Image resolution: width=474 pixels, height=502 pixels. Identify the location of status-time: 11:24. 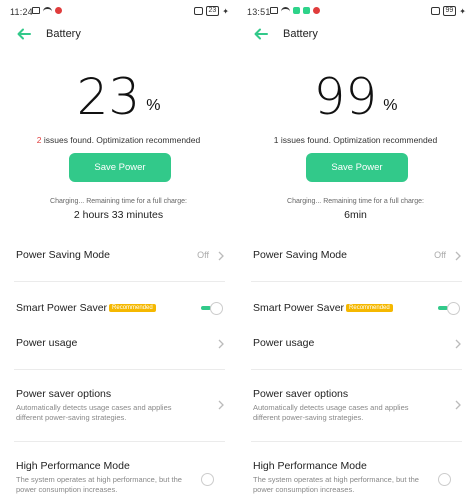
(21, 12).